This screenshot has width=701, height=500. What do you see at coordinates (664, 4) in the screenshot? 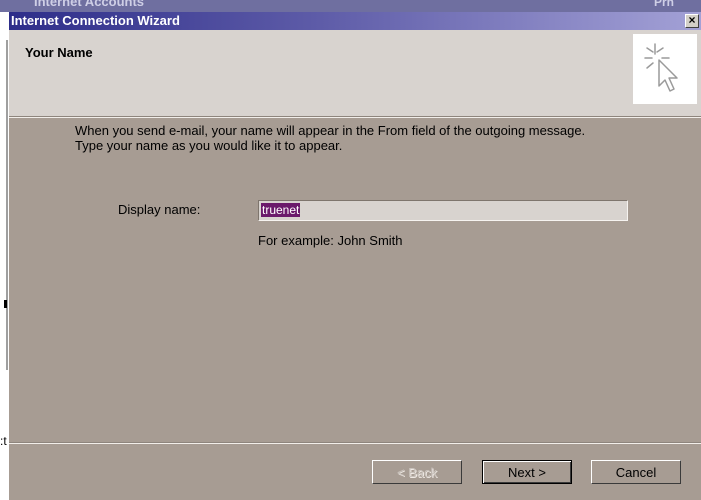
I see `background-title-right: Prn` at bounding box center [664, 4].